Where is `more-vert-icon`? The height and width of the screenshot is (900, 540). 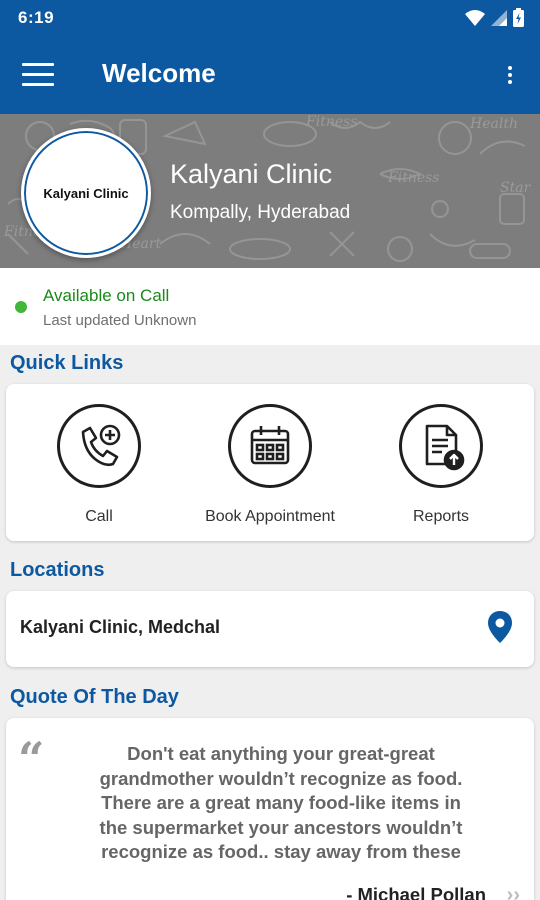 more-vert-icon is located at coordinates (510, 75).